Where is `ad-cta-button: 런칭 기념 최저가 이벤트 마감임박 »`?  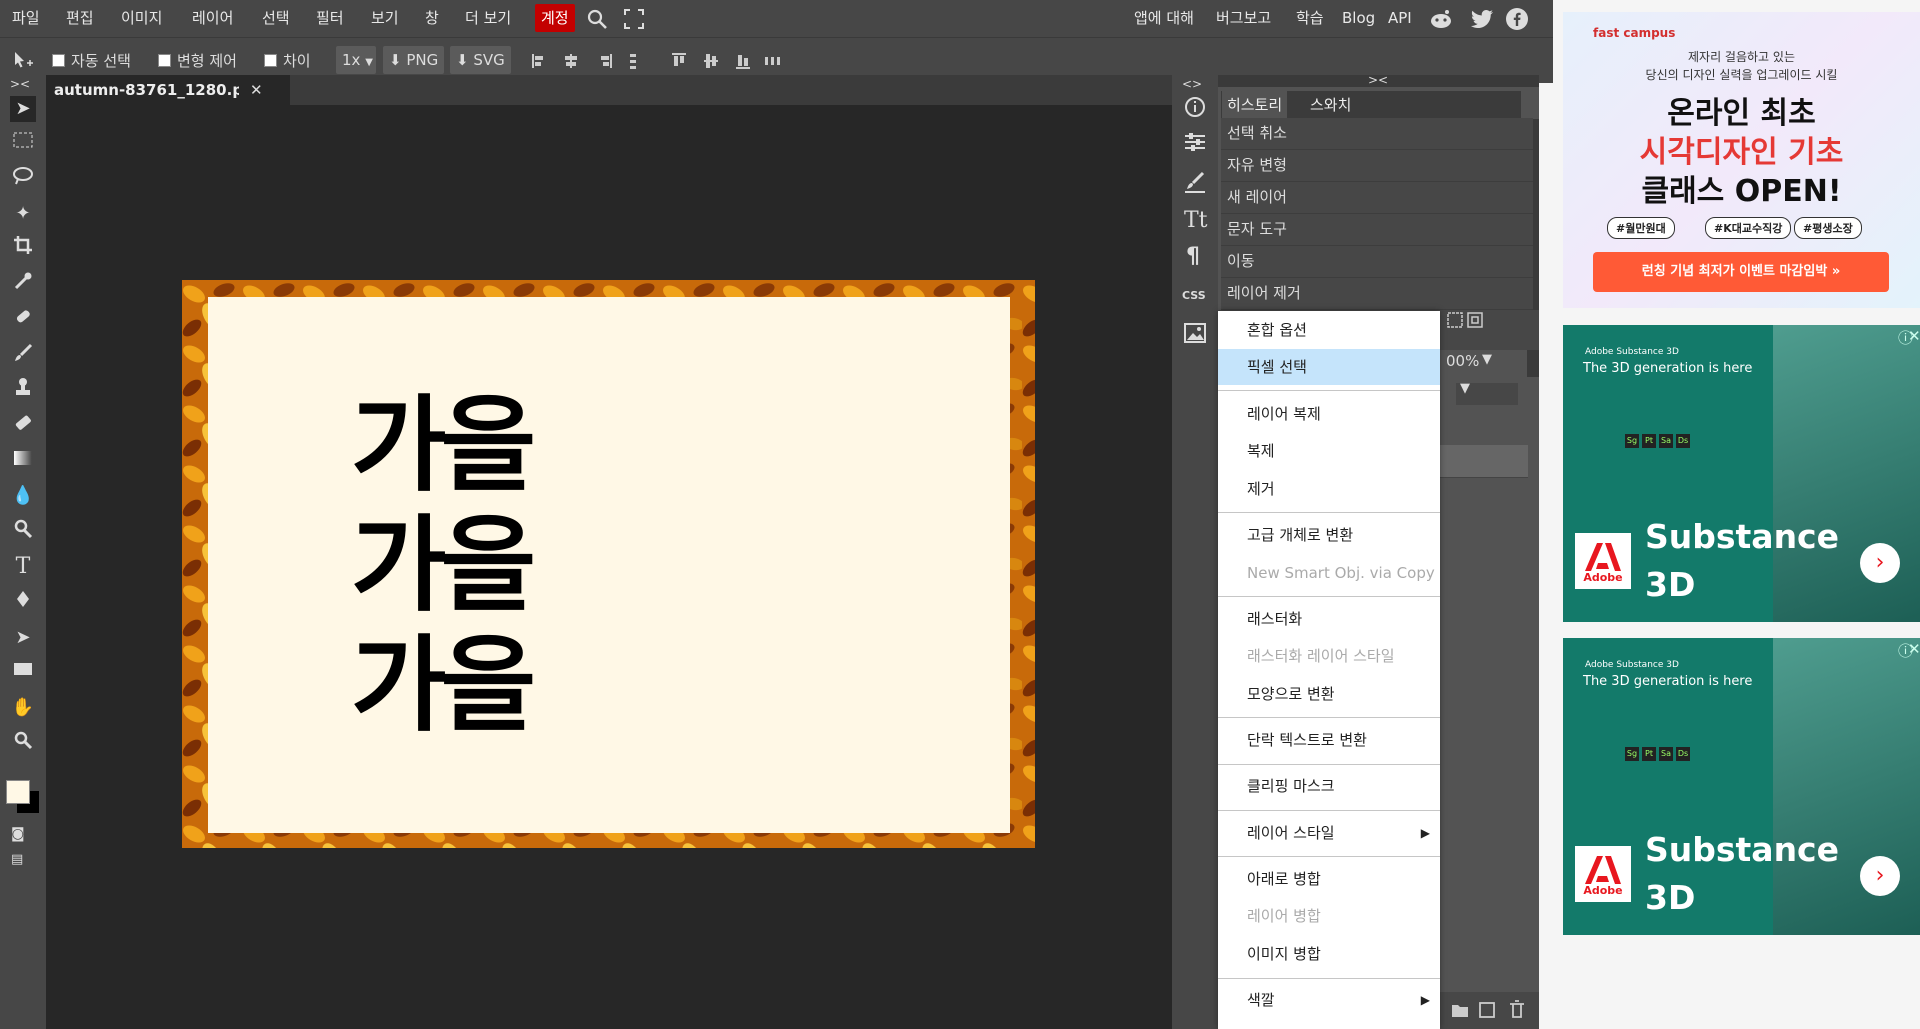
ad-cta-button: 런칭 기념 최저가 이벤트 마감임박 » is located at coordinates (1741, 272).